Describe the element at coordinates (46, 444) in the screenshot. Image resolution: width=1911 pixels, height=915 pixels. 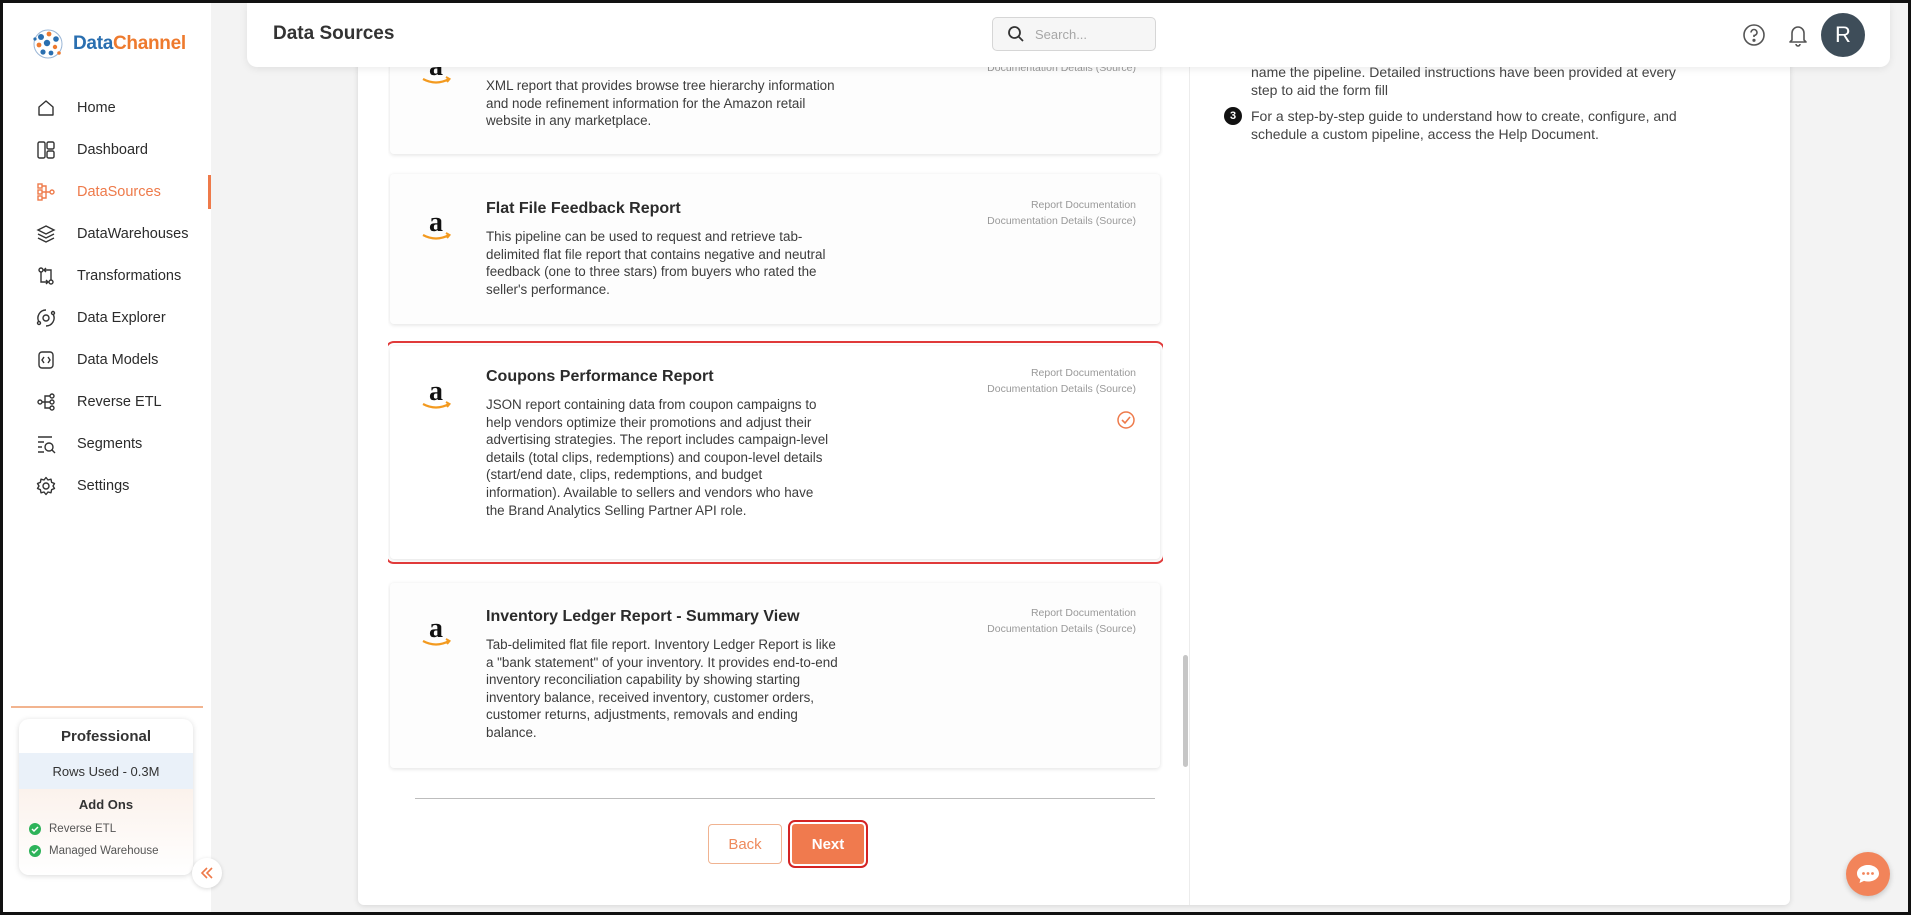
I see `segments-icon` at that location.